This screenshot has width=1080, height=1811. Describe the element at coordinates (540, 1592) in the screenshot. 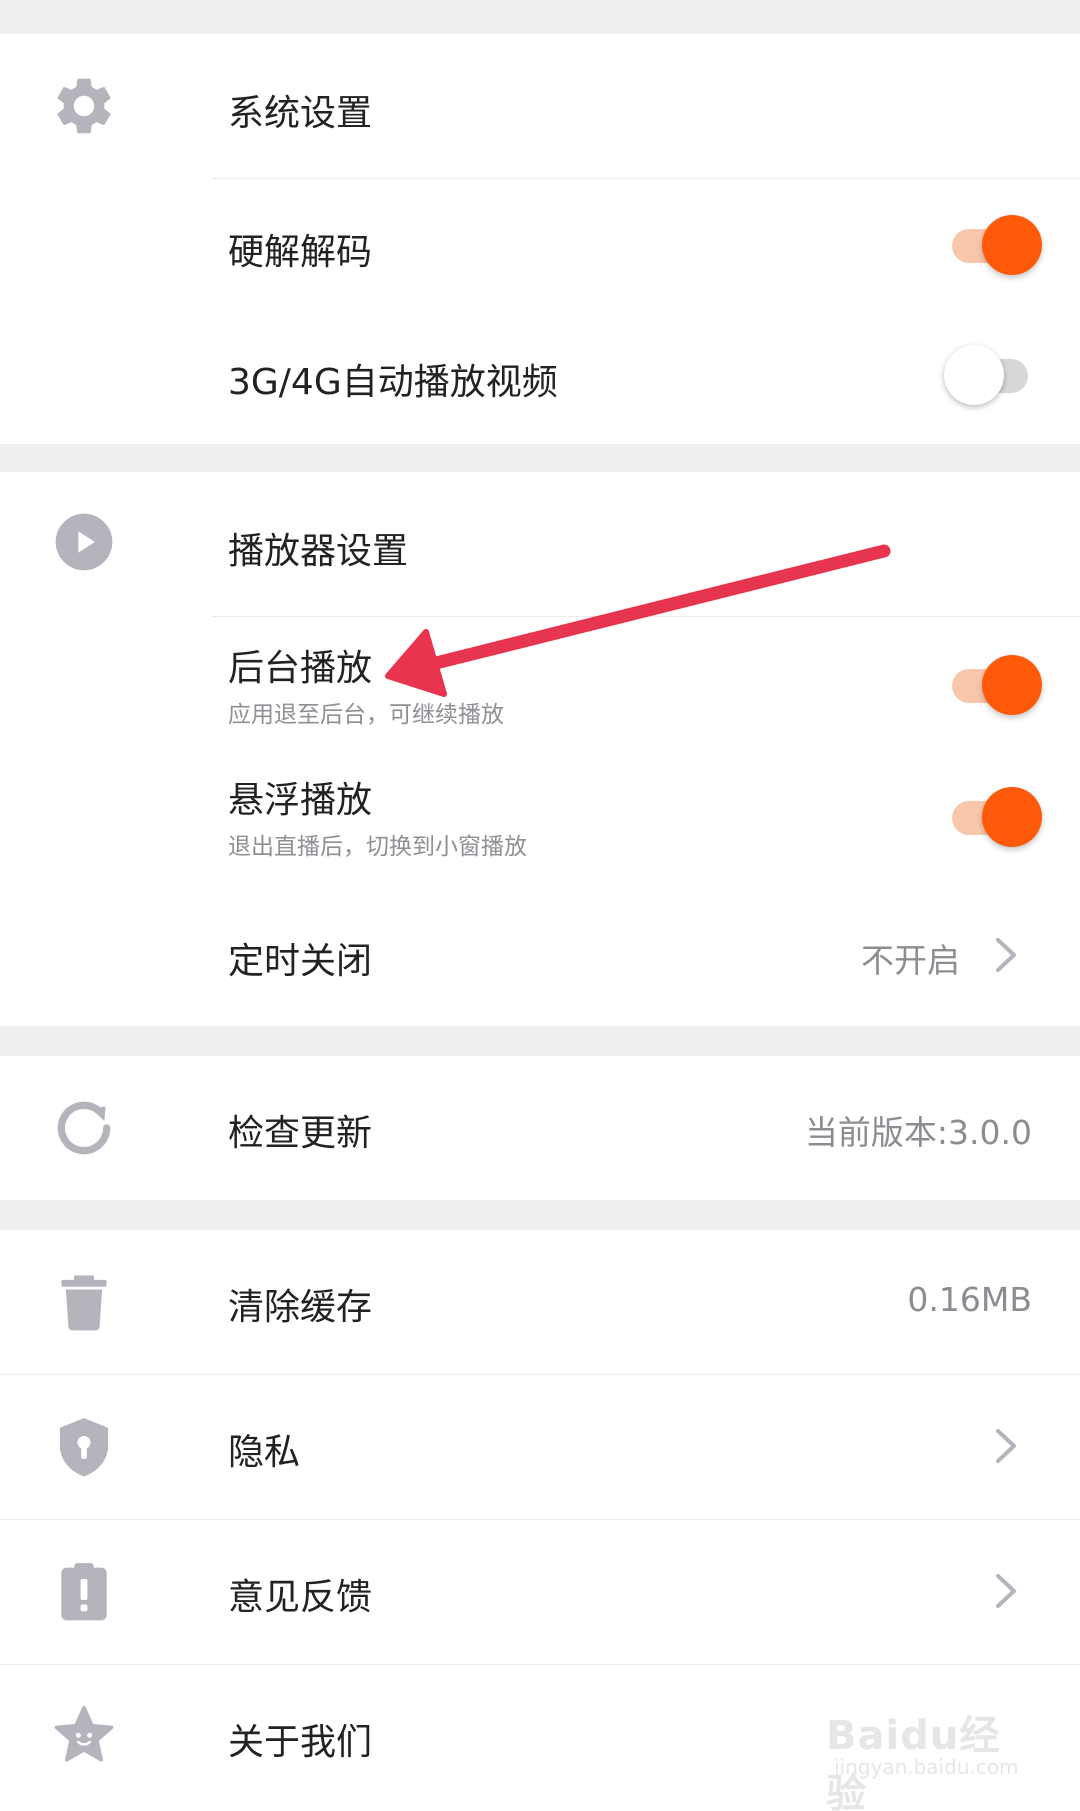

I see `feedback-row: 意见反馈` at that location.